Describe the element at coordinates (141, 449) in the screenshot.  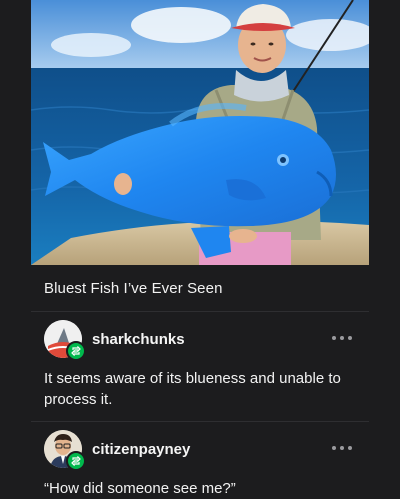
I see `comment-username: citizenpayney` at that location.